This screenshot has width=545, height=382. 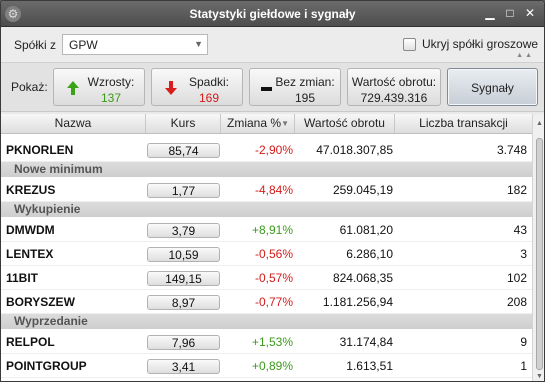 What do you see at coordinates (409, 44) in the screenshot?
I see `checkbox-box` at bounding box center [409, 44].